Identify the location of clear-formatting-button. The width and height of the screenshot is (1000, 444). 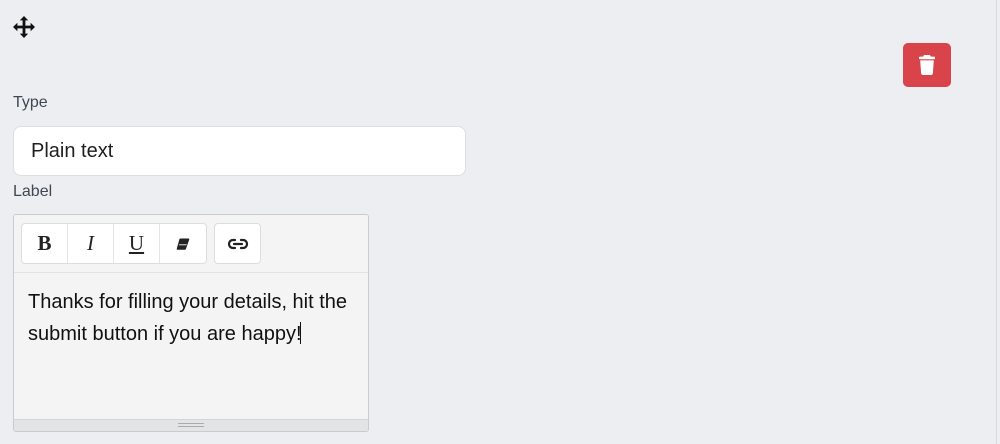
(183, 243).